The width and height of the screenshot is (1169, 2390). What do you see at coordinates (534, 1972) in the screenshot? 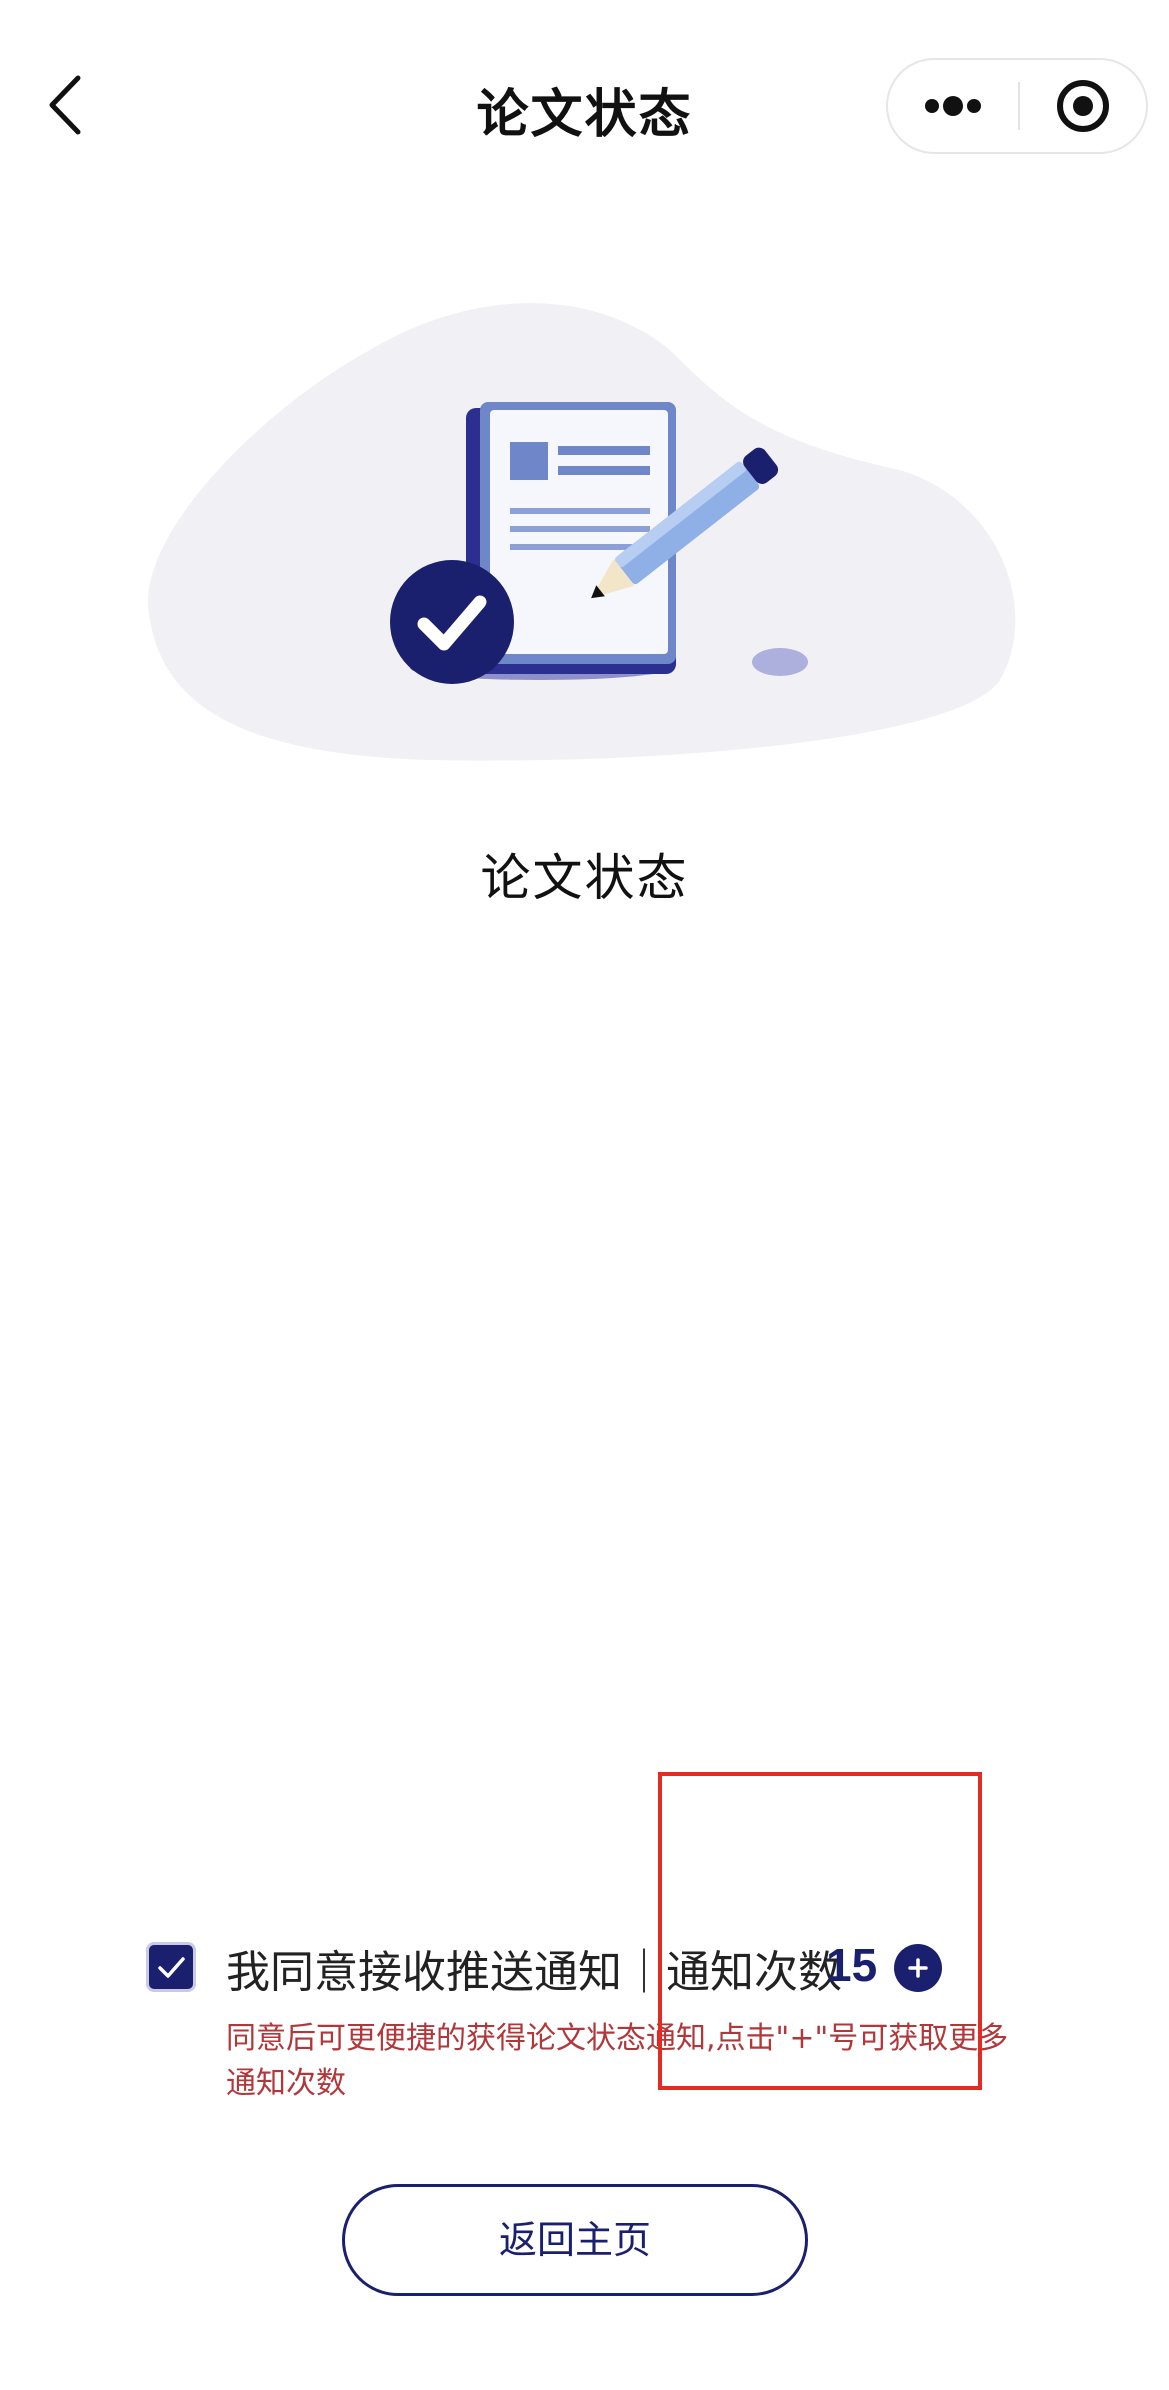
I see `consent-label: 我同意接收推送通知｜通知次数` at bounding box center [534, 1972].